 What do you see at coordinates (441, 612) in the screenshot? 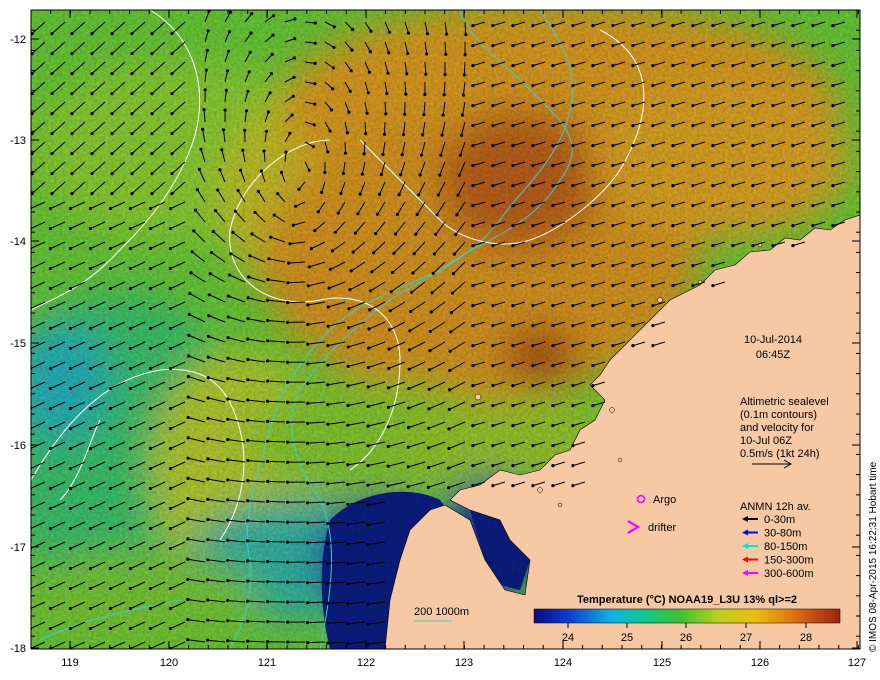
I see `isobath-label: 200 1000m` at bounding box center [441, 612].